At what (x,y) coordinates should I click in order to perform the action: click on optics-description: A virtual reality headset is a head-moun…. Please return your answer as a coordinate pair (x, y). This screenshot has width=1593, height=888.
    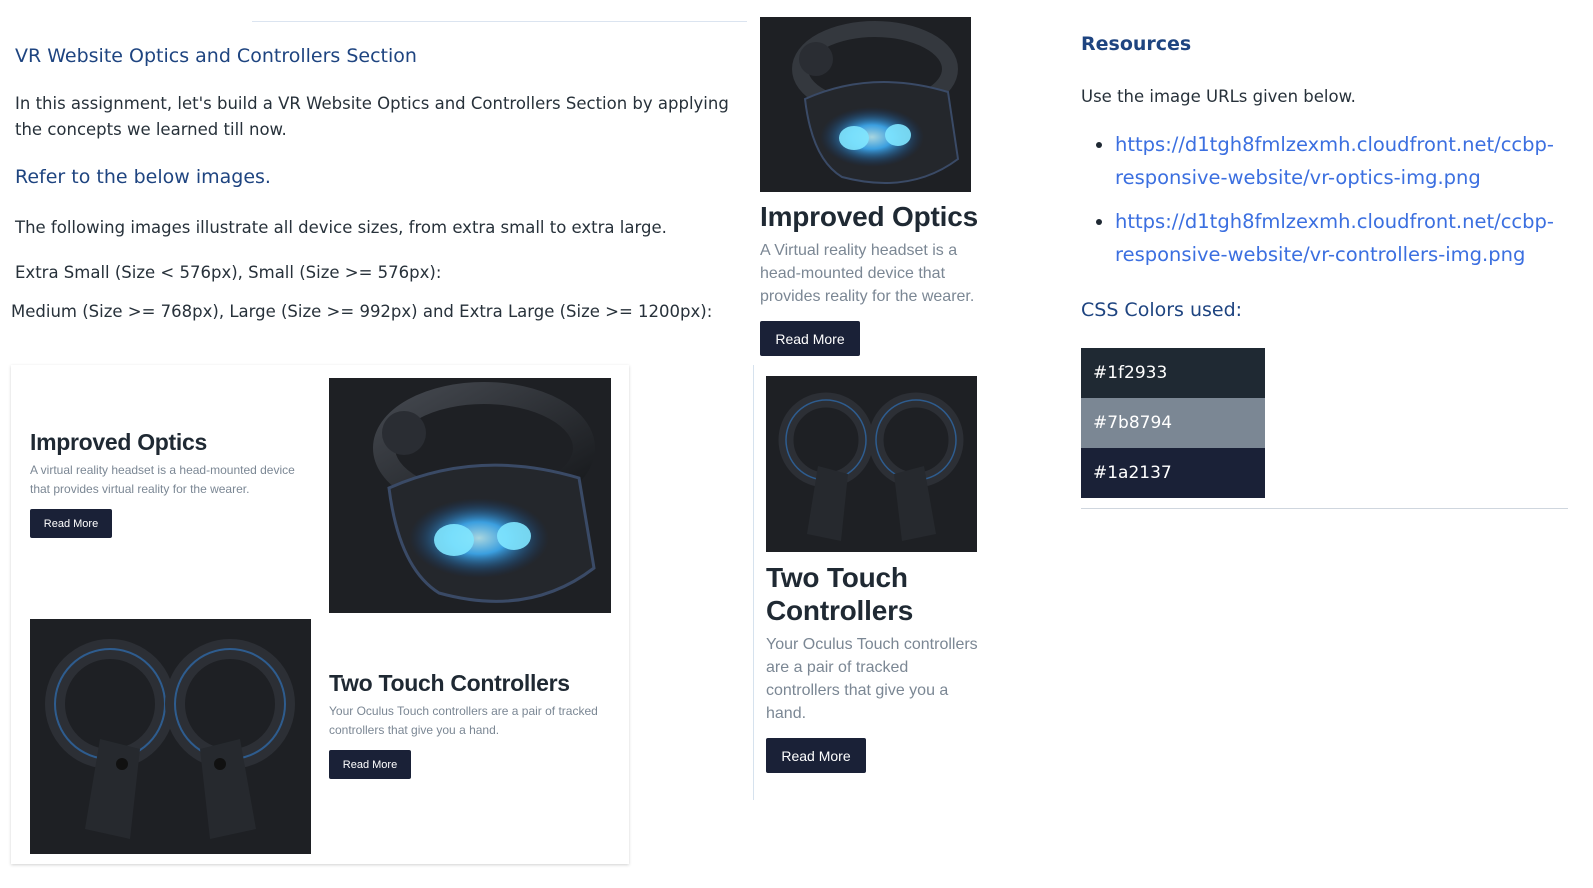
    Looking at the image, I should click on (162, 479).